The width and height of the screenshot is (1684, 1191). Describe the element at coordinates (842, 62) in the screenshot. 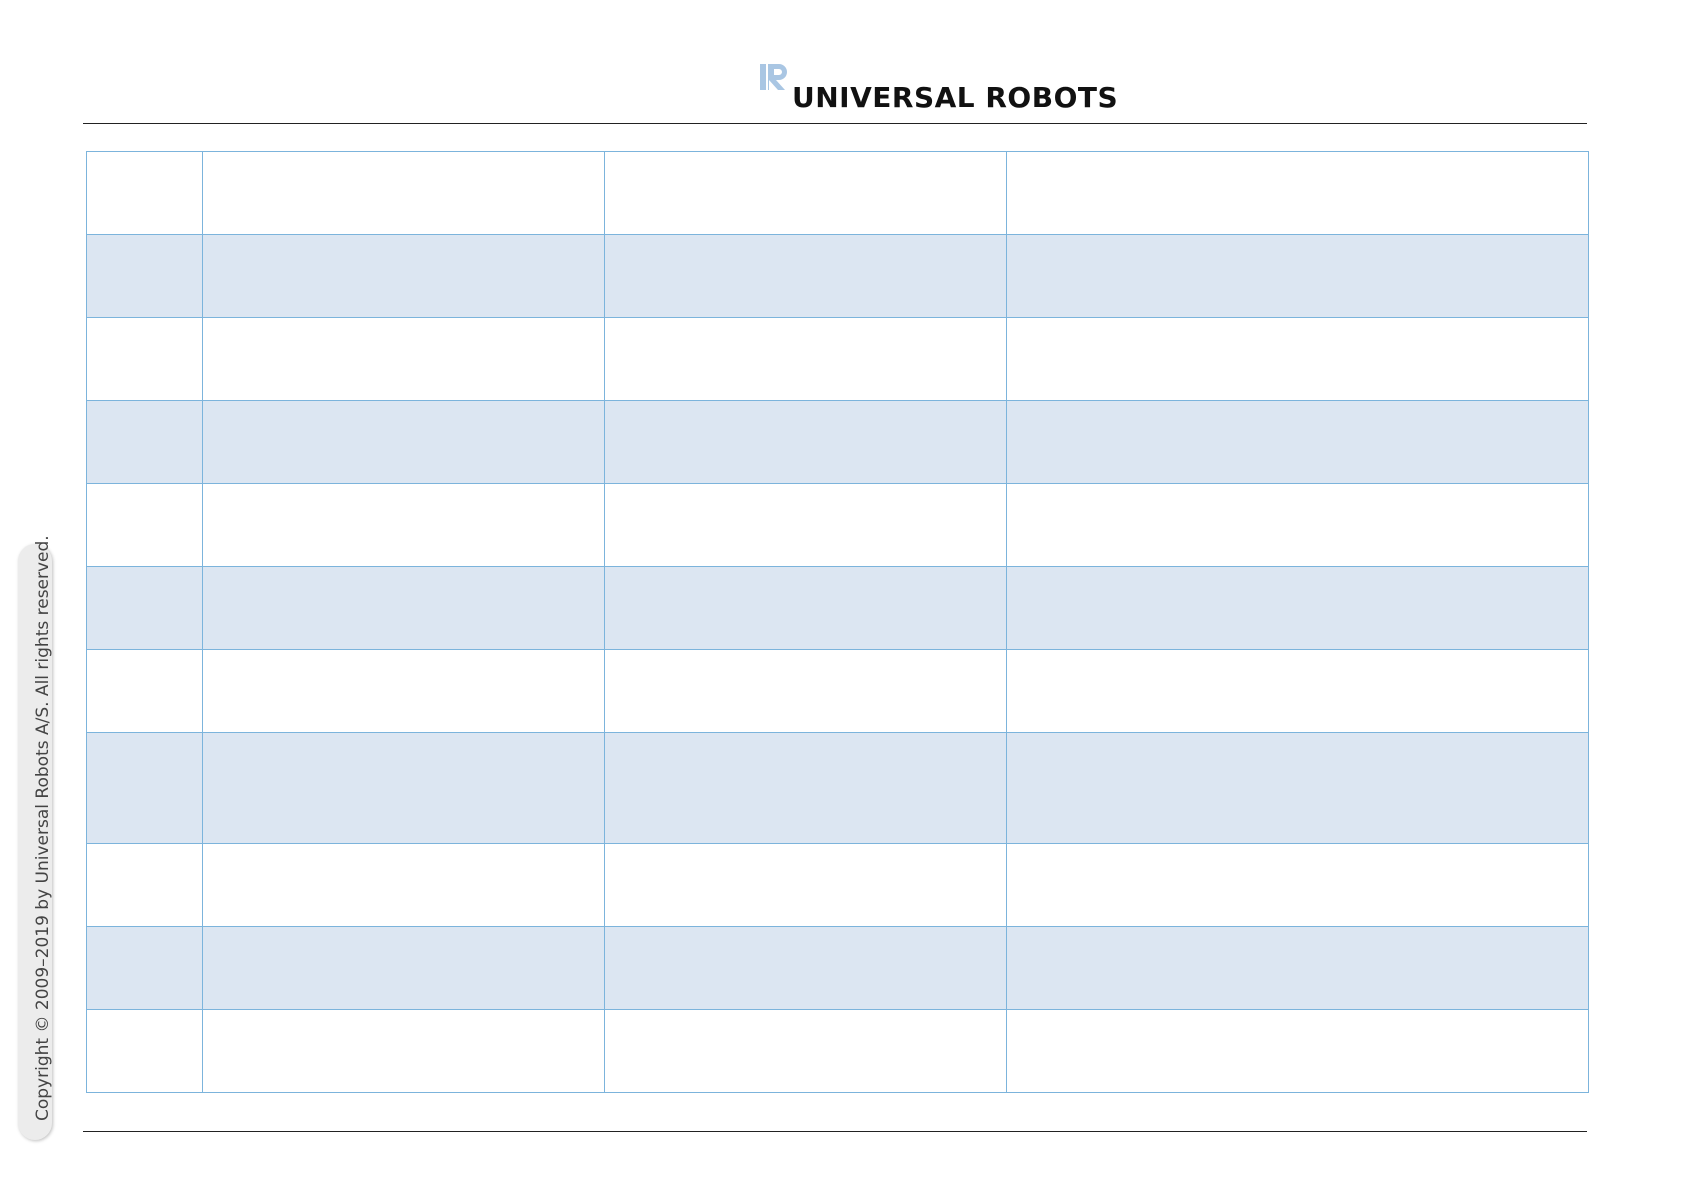

I see `page-header: UNIVERSAL ROBOTS` at that location.